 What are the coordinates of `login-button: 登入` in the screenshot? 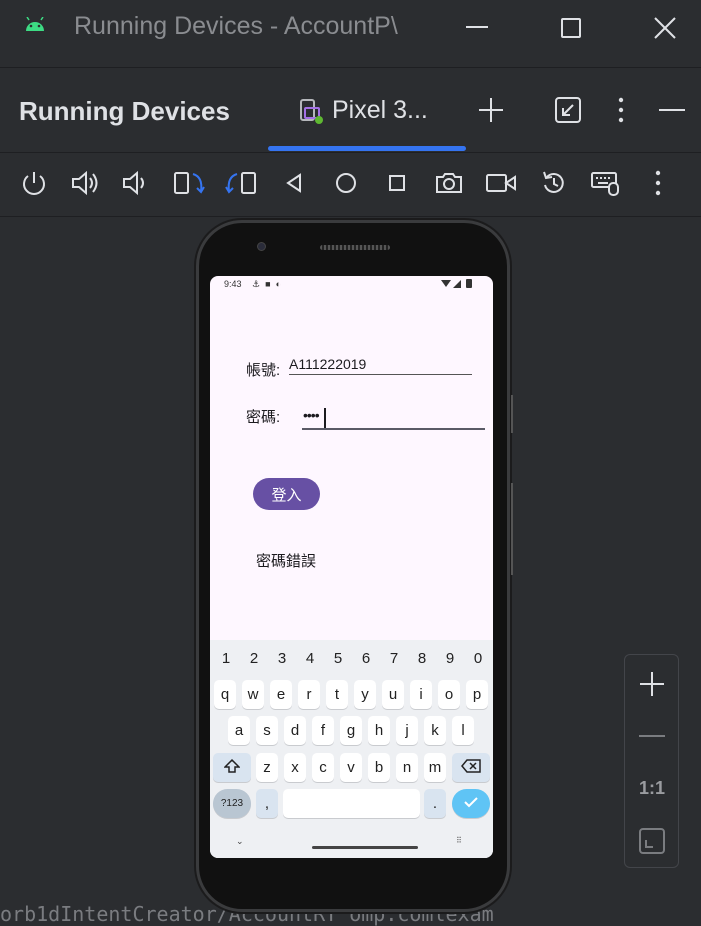 It's located at (286, 494).